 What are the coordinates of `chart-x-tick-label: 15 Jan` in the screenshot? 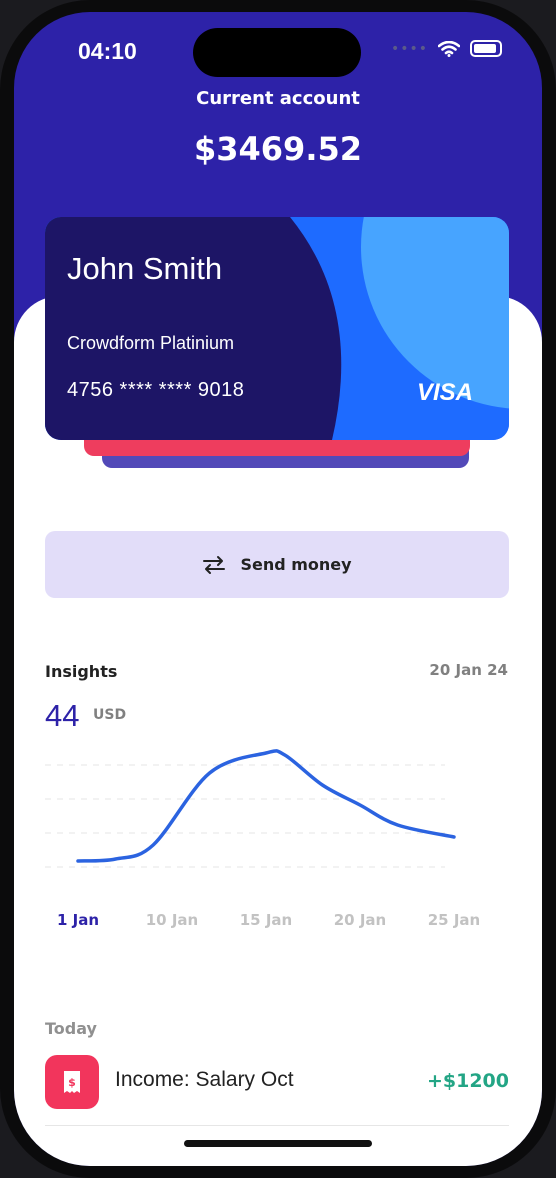 It's located at (266, 920).